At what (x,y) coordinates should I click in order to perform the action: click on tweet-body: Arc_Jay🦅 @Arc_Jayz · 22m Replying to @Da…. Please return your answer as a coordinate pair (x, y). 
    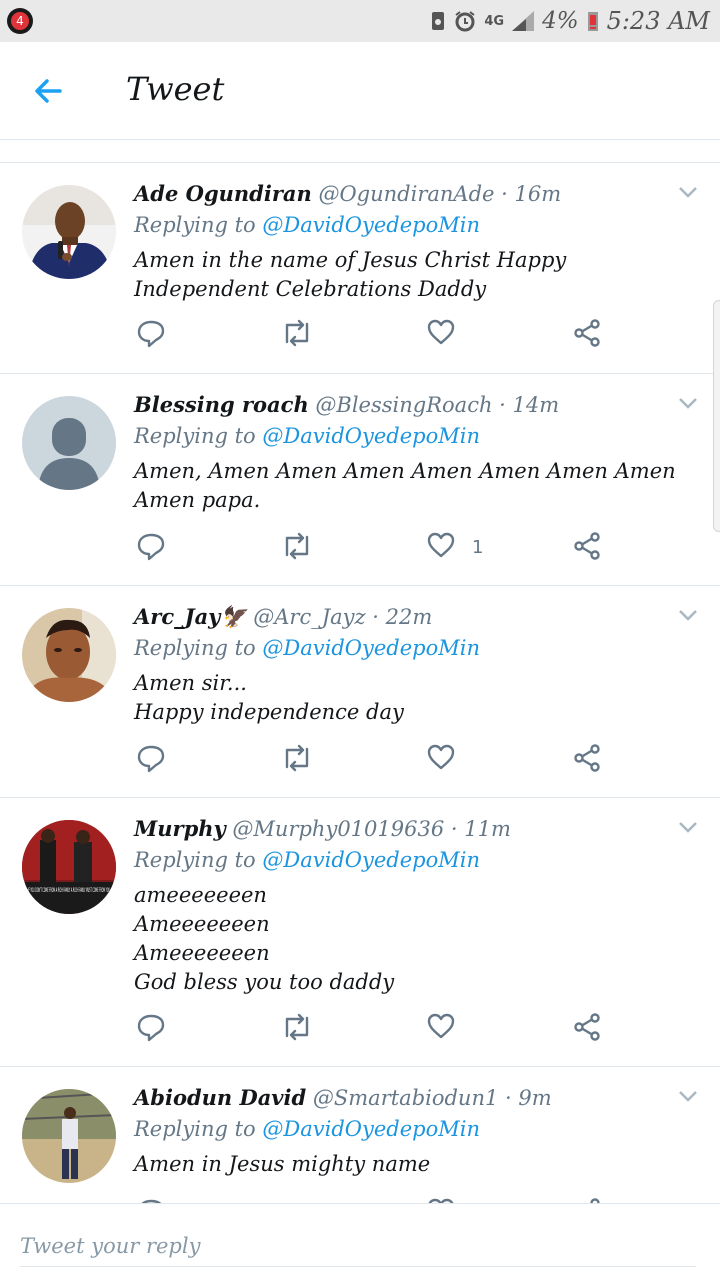
    Looking at the image, I should click on (412, 664).